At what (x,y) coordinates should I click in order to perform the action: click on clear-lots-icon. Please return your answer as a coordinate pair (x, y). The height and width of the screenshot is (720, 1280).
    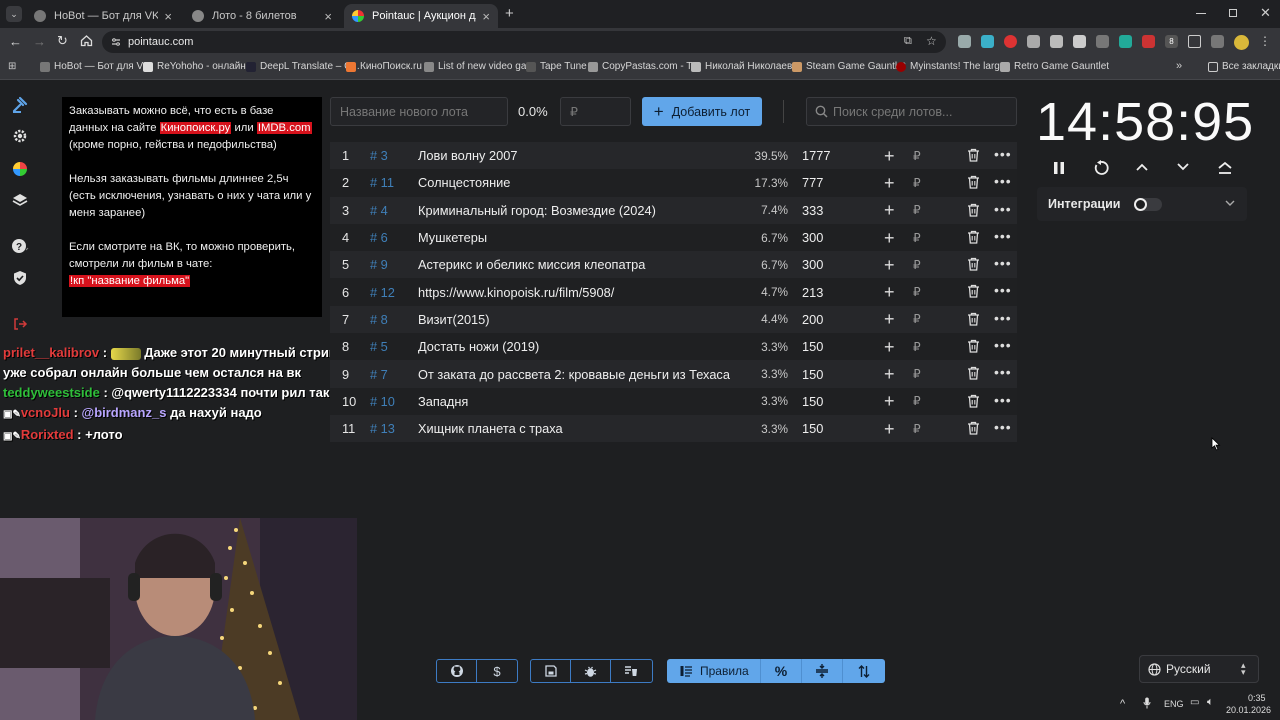
    Looking at the image, I should click on (631, 671).